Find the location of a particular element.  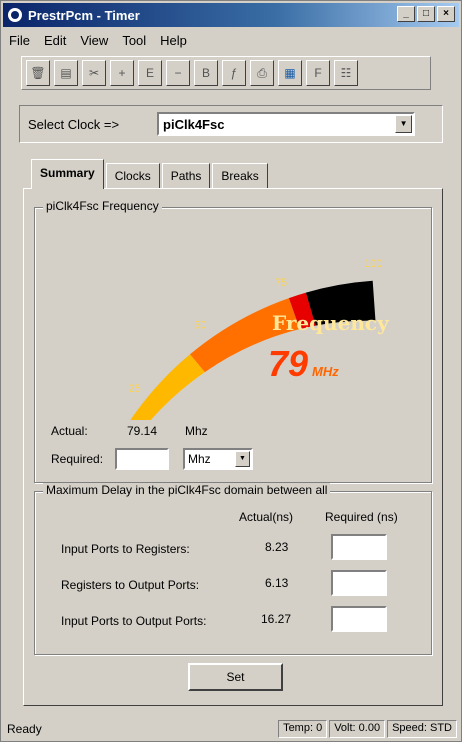

title-bar: PrestrPcm - Timer _ □ × is located at coordinates (231, 15).